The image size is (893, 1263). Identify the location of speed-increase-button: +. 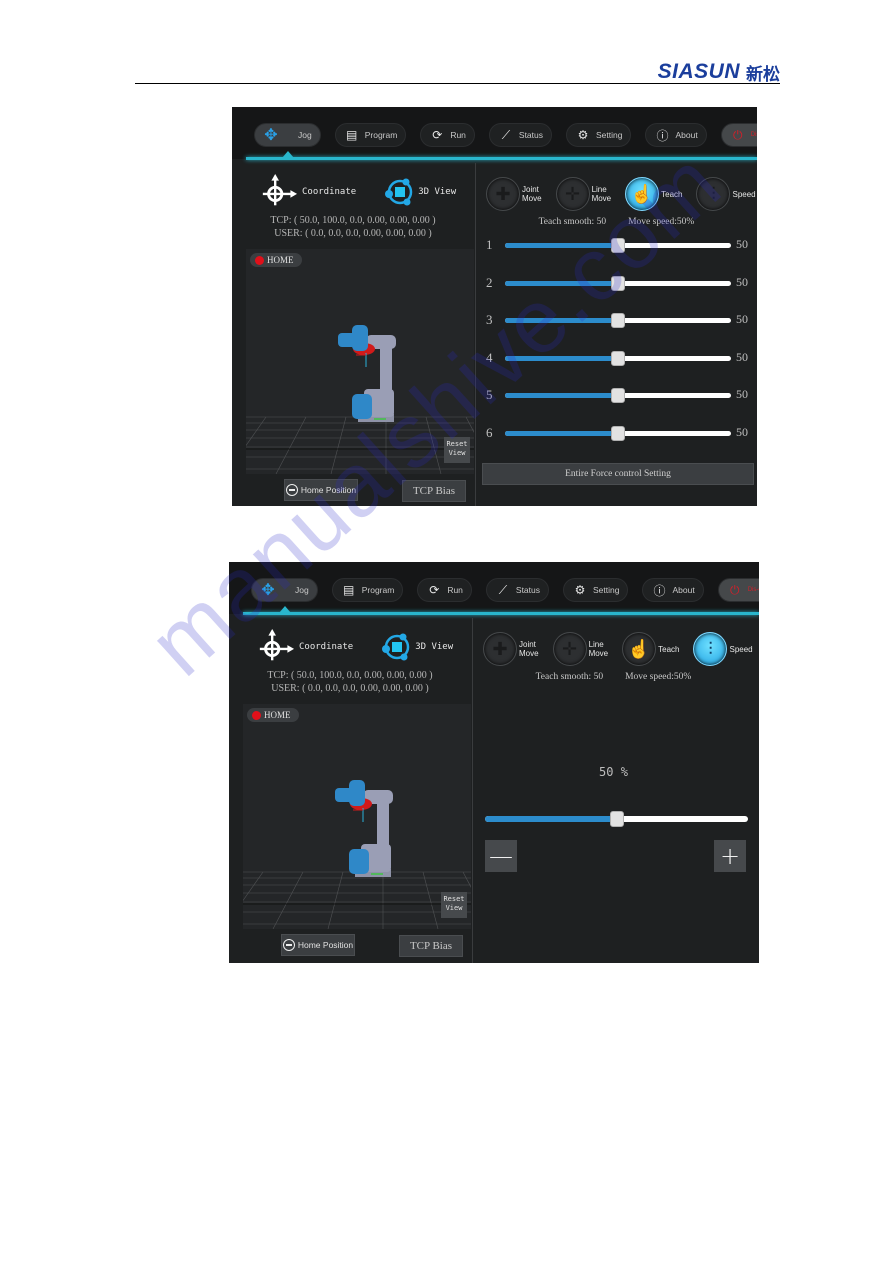
(730, 856).